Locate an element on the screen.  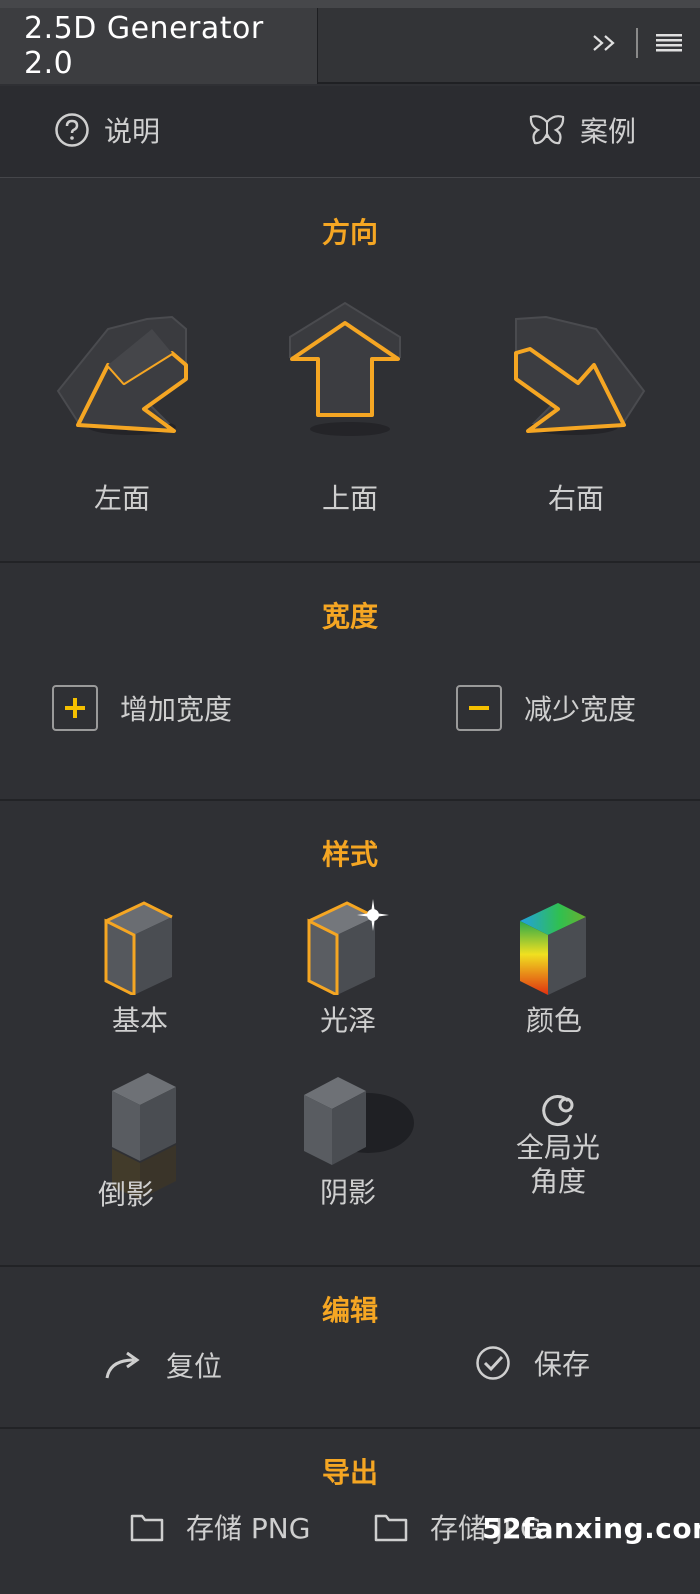
question-circle-icon is located at coordinates (72, 130).